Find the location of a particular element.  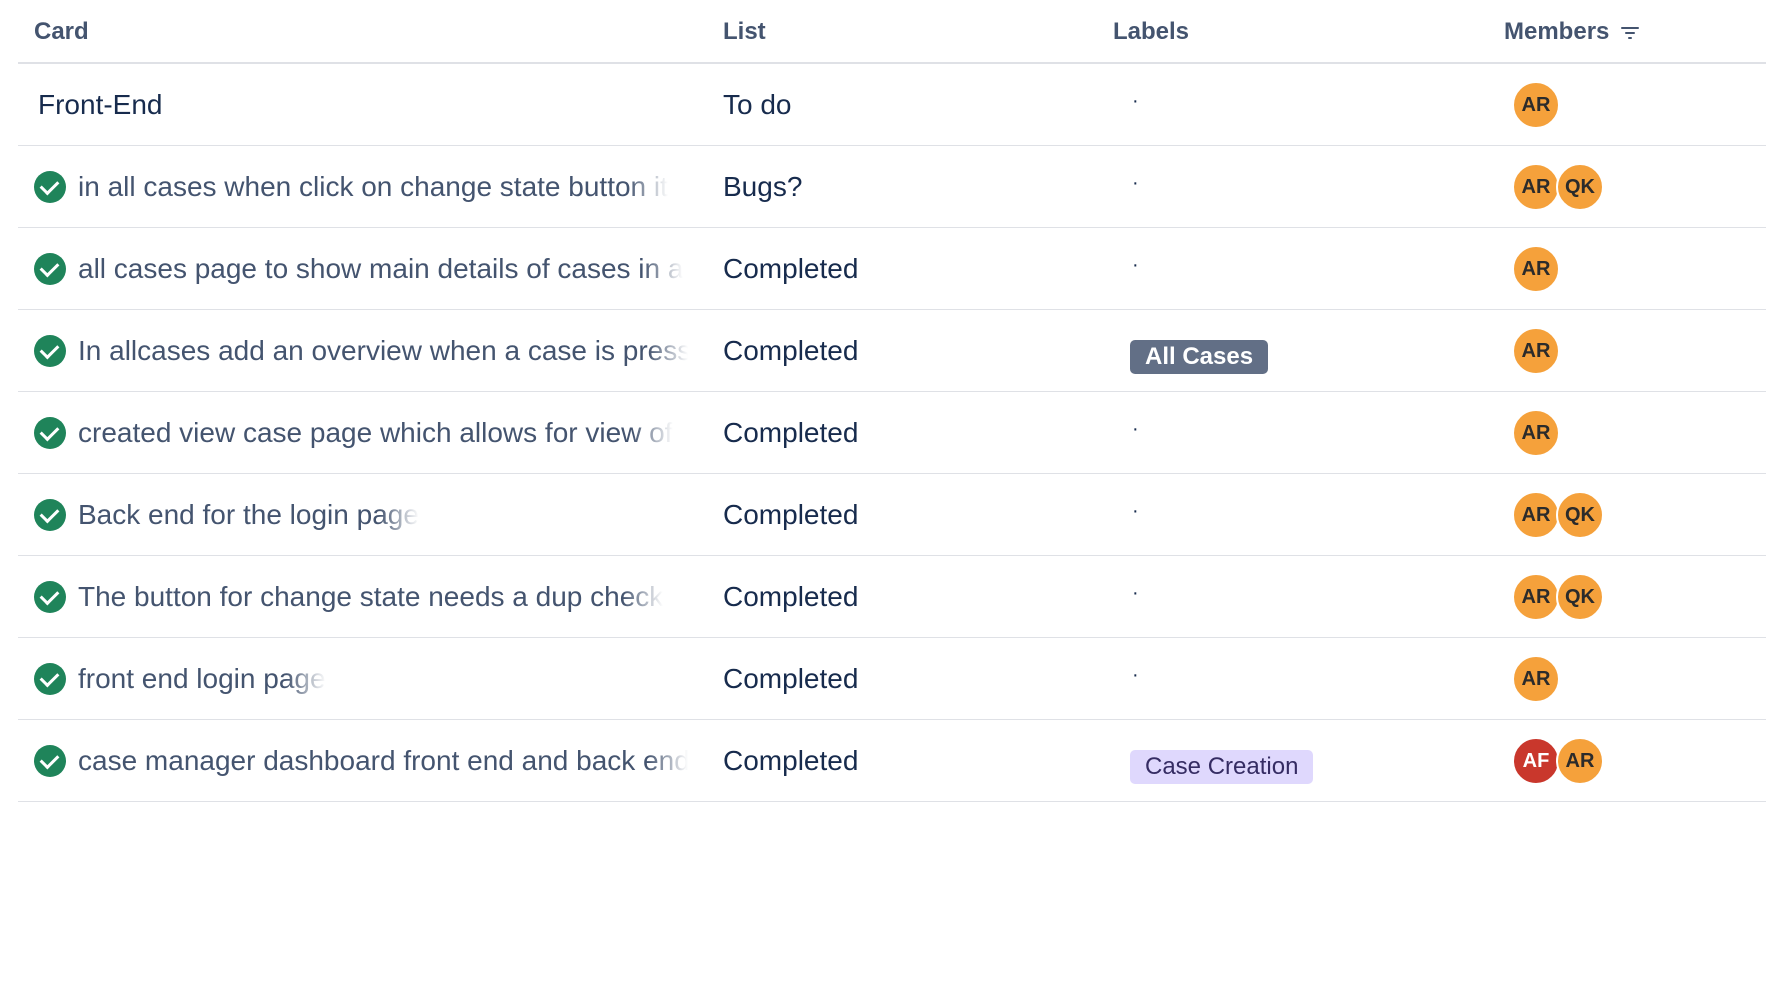

card-title: Front-End is located at coordinates (100, 105).